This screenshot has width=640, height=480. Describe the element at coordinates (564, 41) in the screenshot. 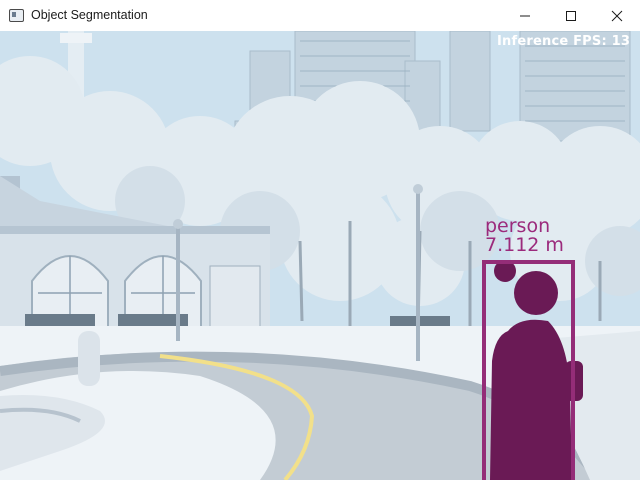

I see `fps-overlay: Inference FPS: 13` at that location.